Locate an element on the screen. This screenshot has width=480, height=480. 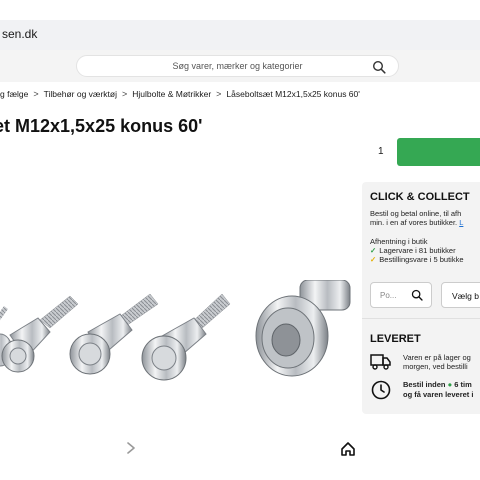
delivery-deadline: Bestil inden ● 6 tim is located at coordinates (437, 384).